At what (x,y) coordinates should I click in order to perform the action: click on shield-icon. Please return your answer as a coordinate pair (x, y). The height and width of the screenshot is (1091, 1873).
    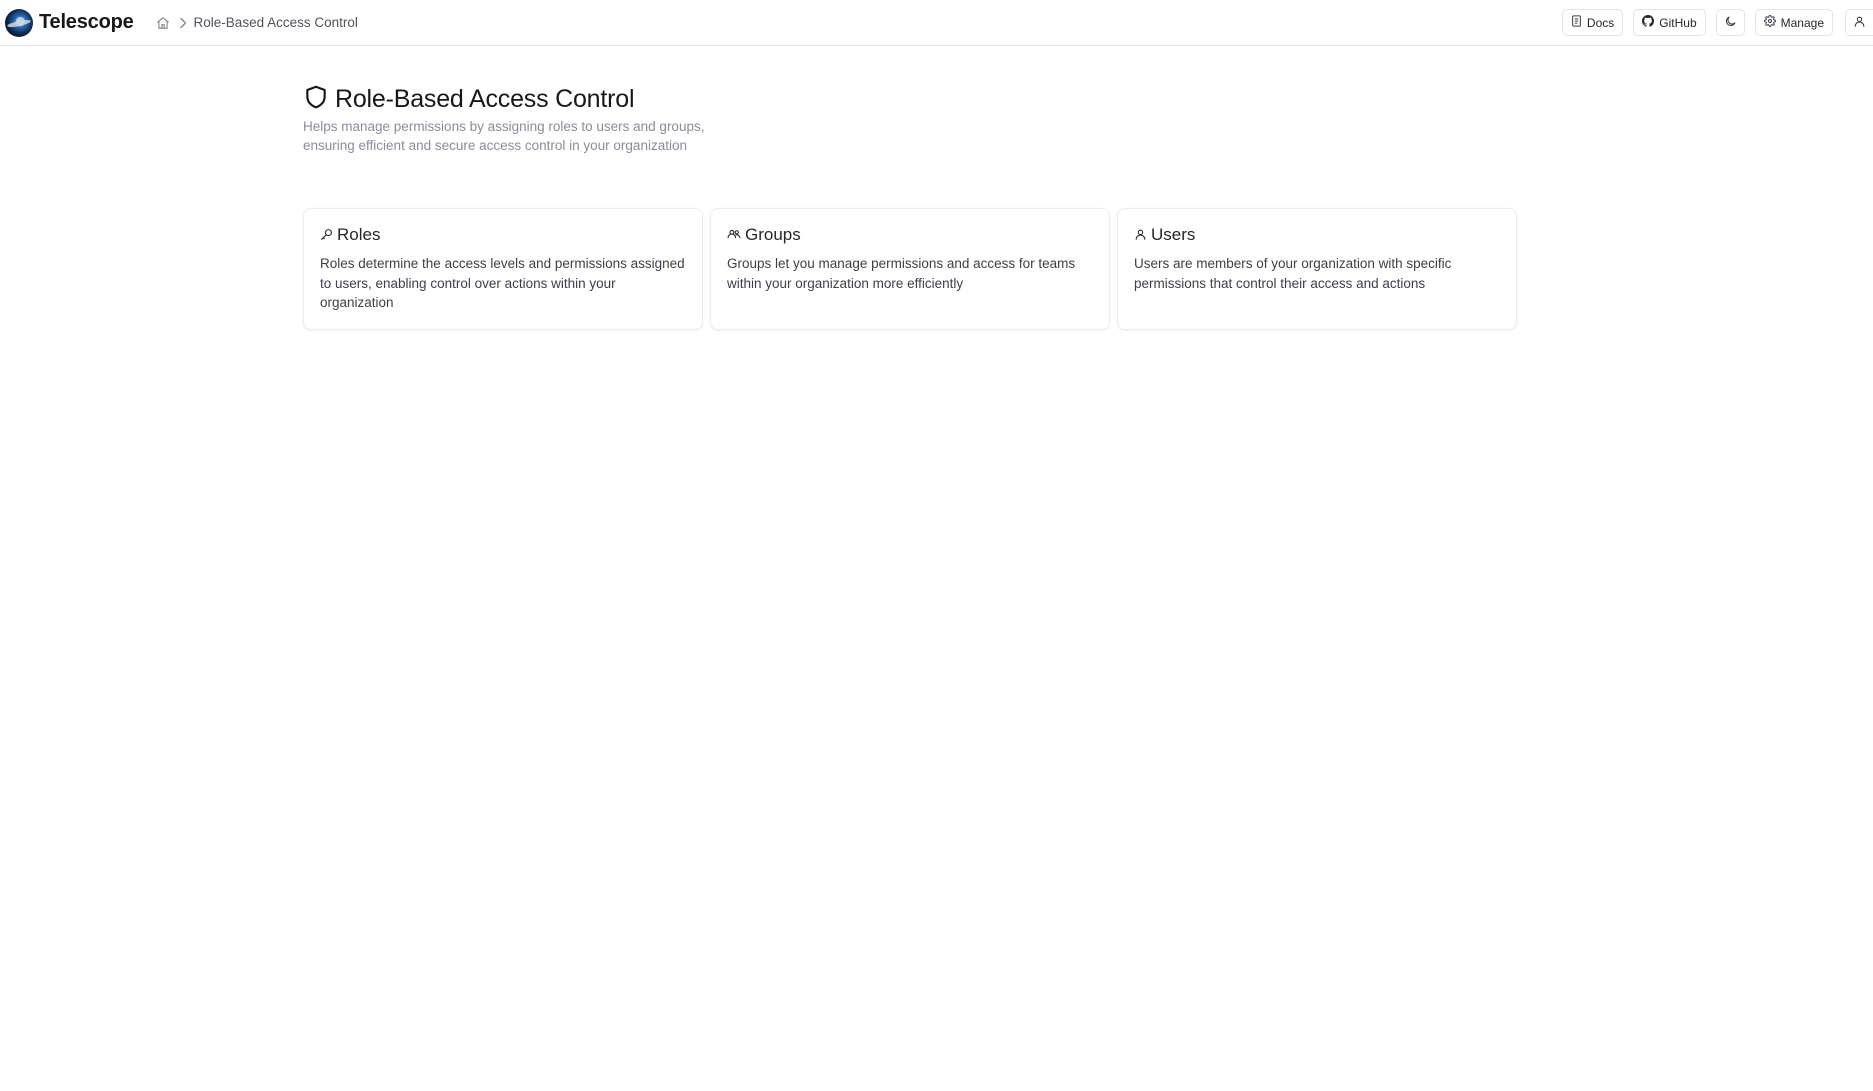
    Looking at the image, I should click on (316, 99).